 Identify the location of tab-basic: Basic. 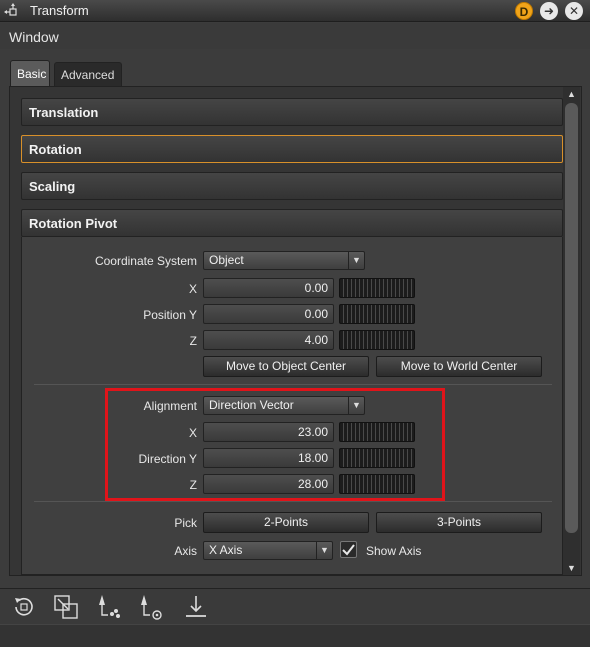
(30, 73).